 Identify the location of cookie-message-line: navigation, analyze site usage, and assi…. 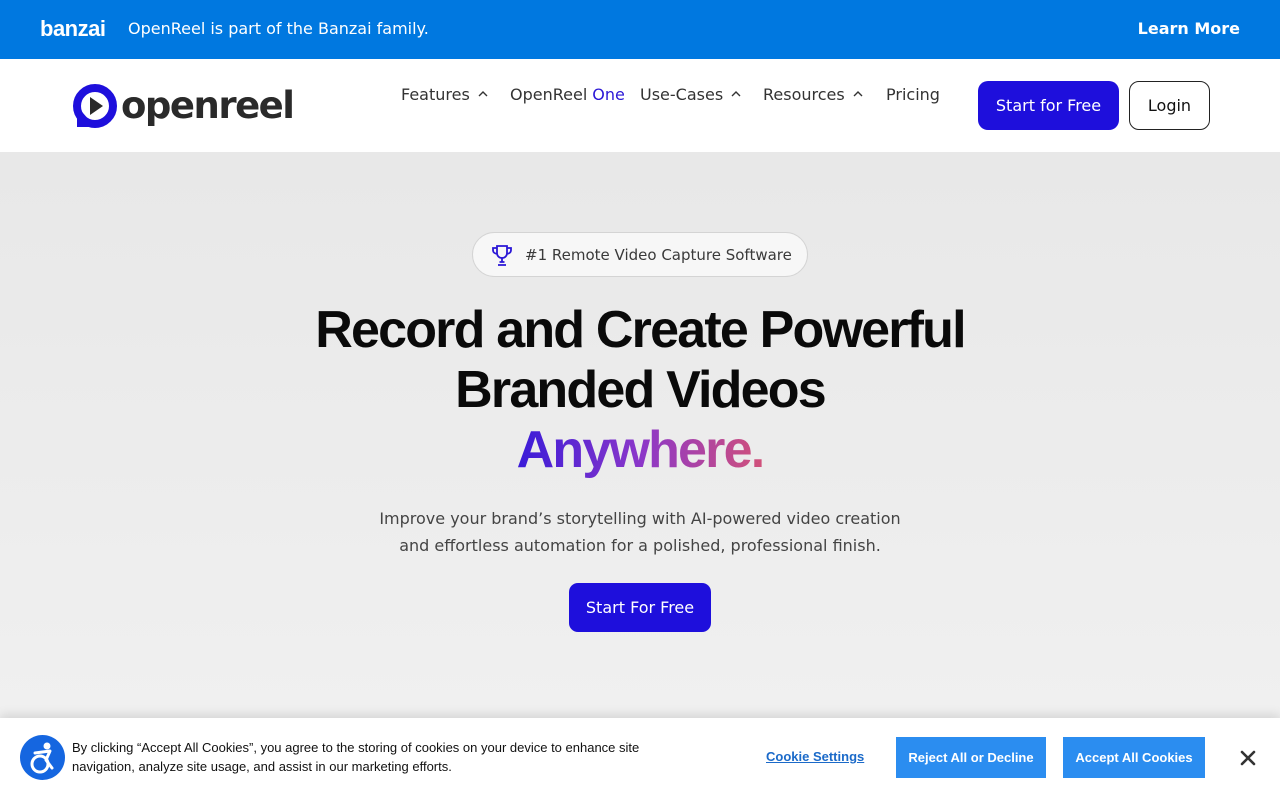
(262, 766).